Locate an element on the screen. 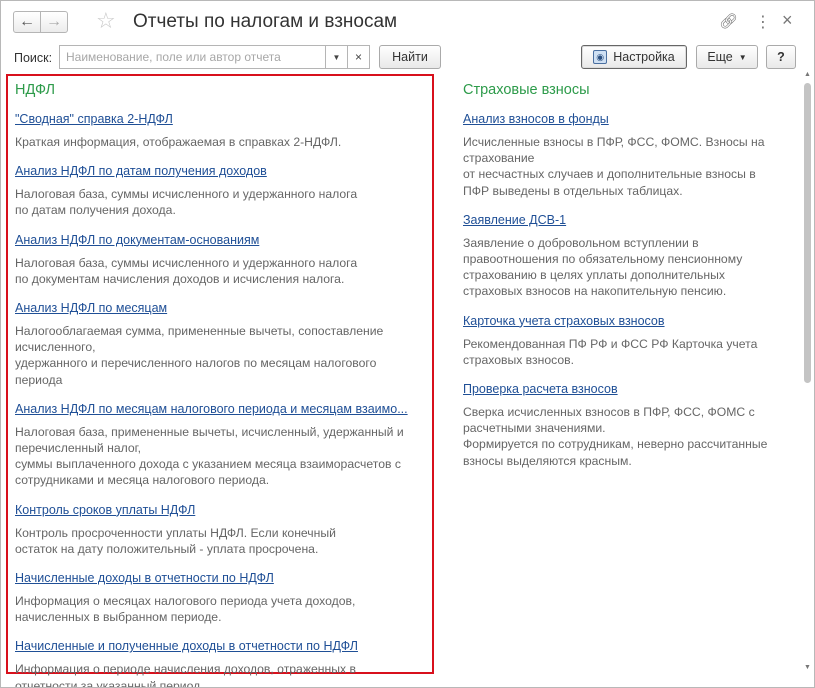 The width and height of the screenshot is (815, 688). find-button: Найти is located at coordinates (410, 57).